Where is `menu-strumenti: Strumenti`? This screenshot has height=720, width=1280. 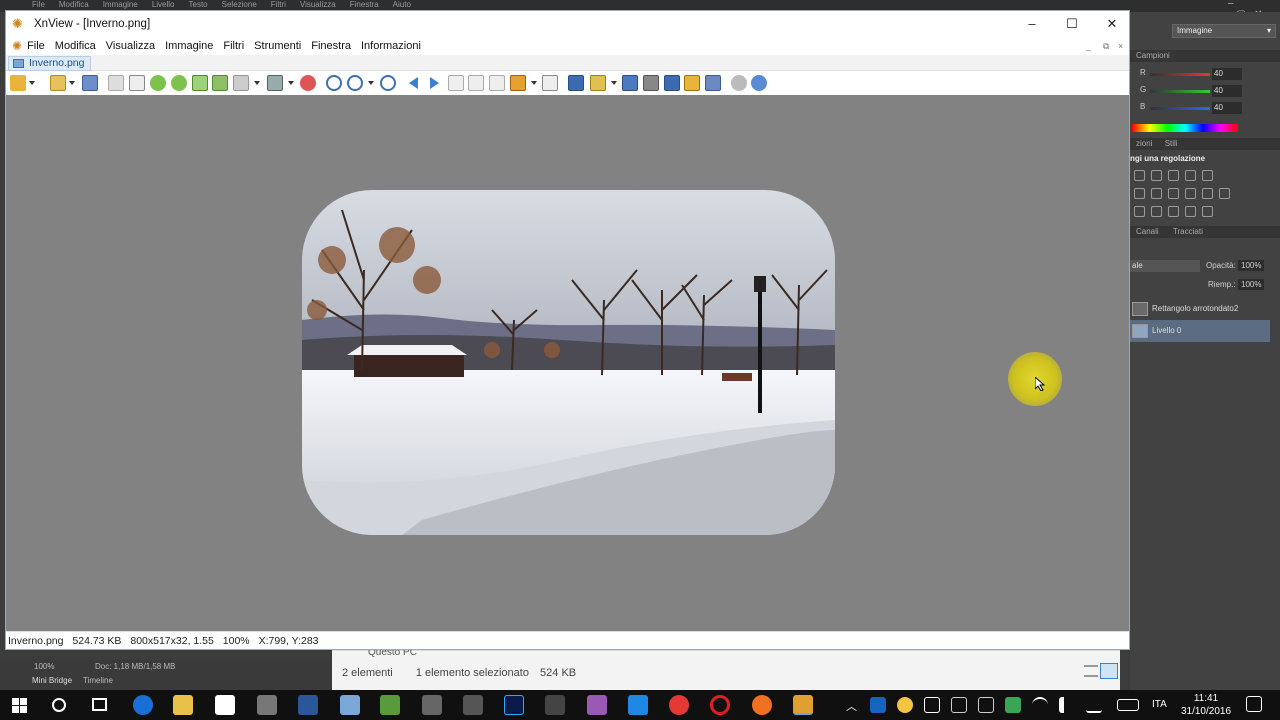
menu-strumenti: Strumenti is located at coordinates (277, 46).